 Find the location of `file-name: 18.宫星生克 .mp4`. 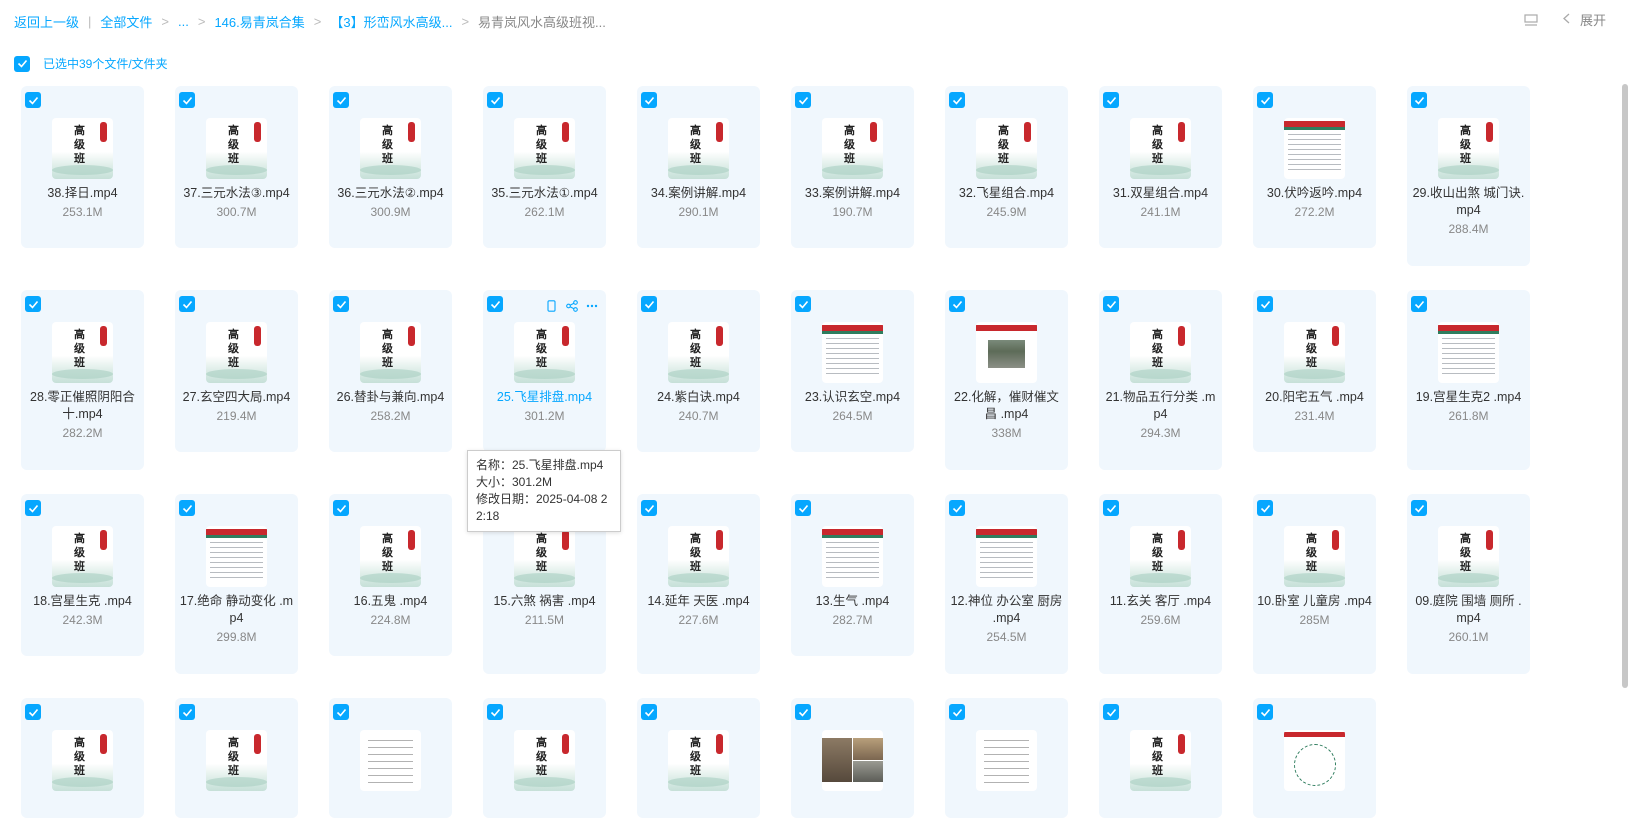

file-name: 18.宫星生克 .mp4 is located at coordinates (82, 601).